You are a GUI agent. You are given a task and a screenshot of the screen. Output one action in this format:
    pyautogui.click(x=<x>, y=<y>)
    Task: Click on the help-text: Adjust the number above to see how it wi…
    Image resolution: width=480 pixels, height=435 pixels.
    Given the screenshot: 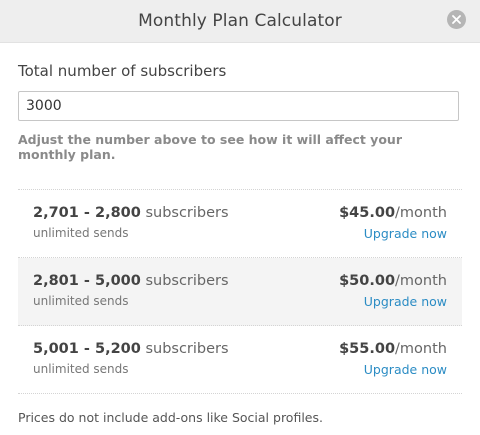 What is the action you would take?
    pyautogui.click(x=210, y=147)
    